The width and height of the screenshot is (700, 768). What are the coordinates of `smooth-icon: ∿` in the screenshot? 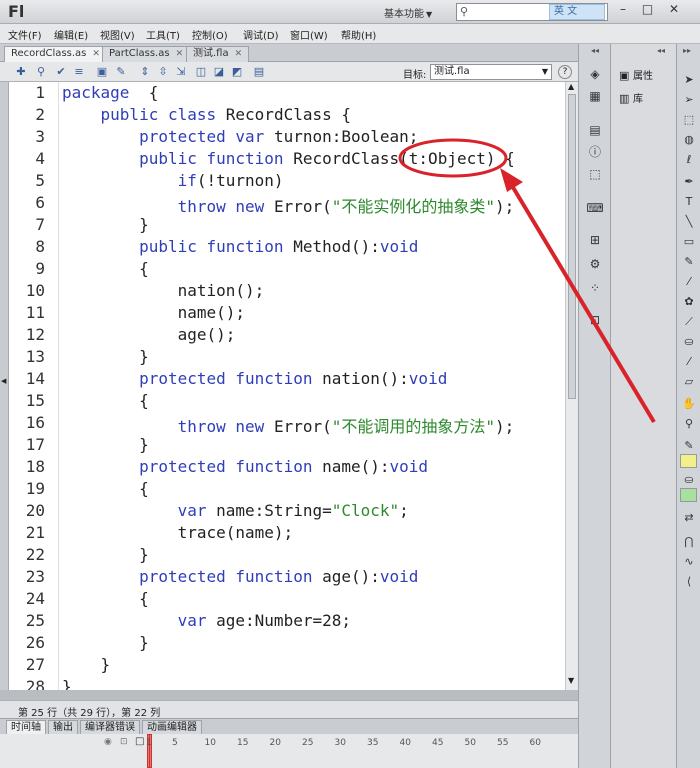 It's located at (689, 562).